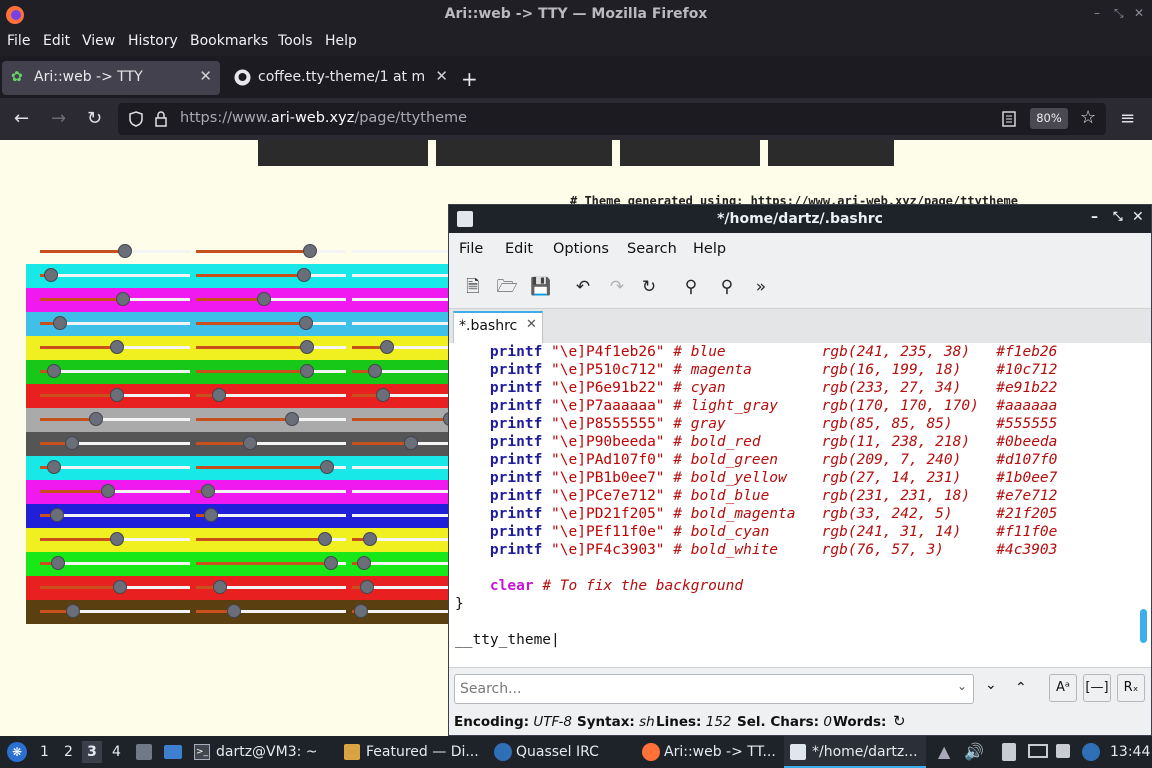 The height and width of the screenshot is (768, 1152). Describe the element at coordinates (581, 249) in the screenshot. I see `editor-menu-options: Options` at that location.